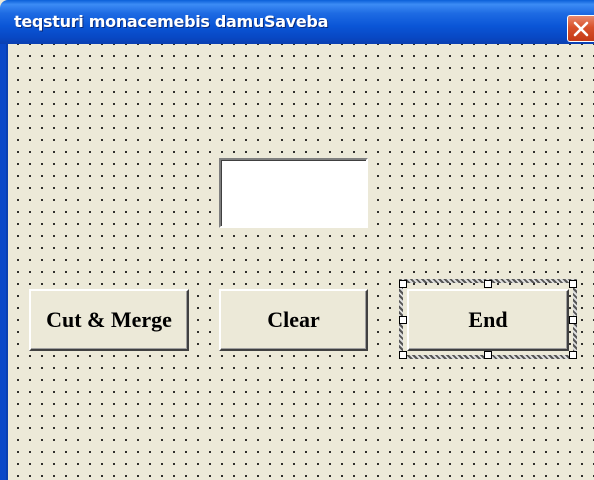 The width and height of the screenshot is (594, 480). Describe the element at coordinates (488, 320) in the screenshot. I see `end-button: End` at that location.